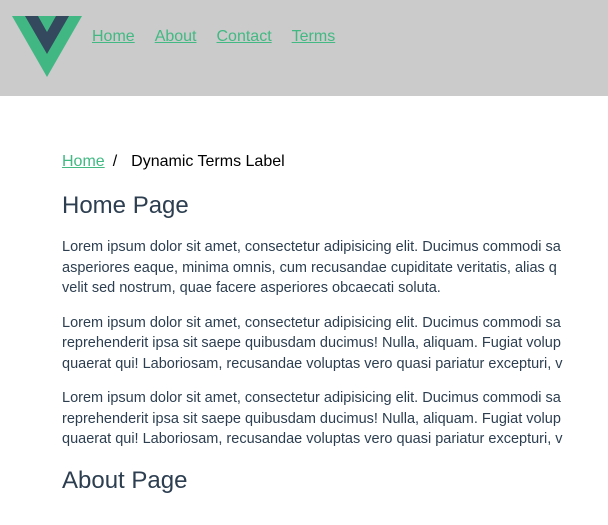 This screenshot has width=608, height=525. What do you see at coordinates (335, 163) in the screenshot?
I see `breadcrumb: Home / Dynamic Terms Label` at bounding box center [335, 163].